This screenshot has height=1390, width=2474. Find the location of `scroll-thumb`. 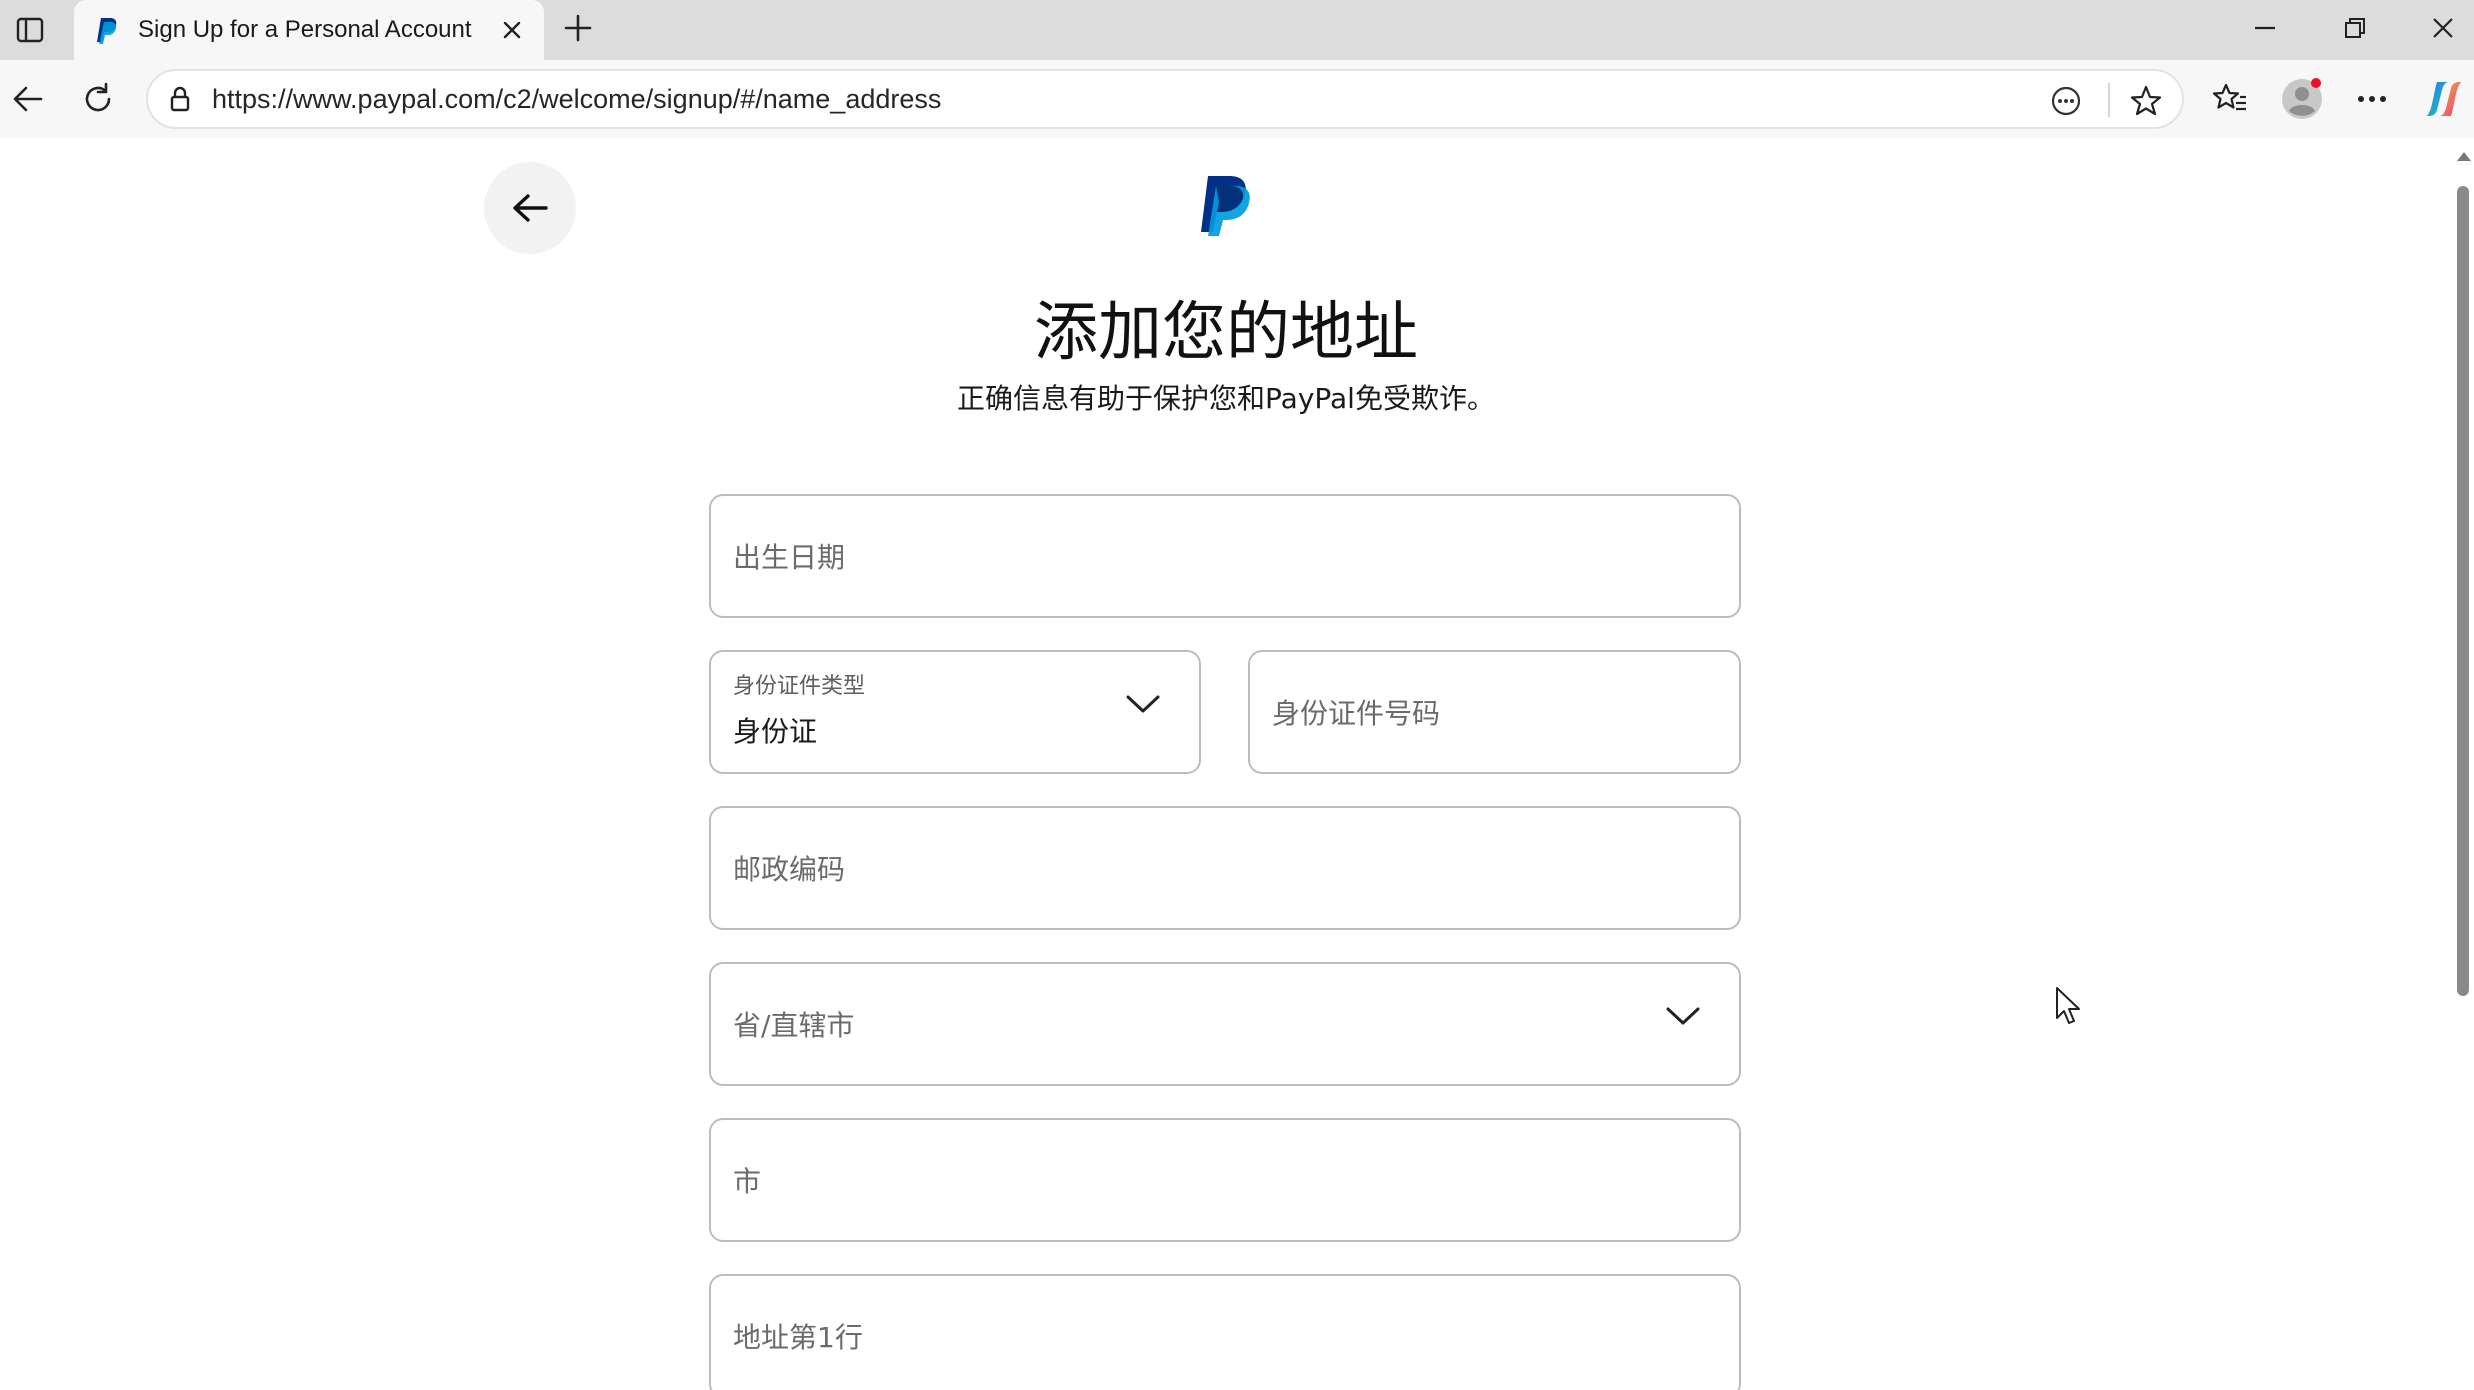

scroll-thumb is located at coordinates (2463, 591).